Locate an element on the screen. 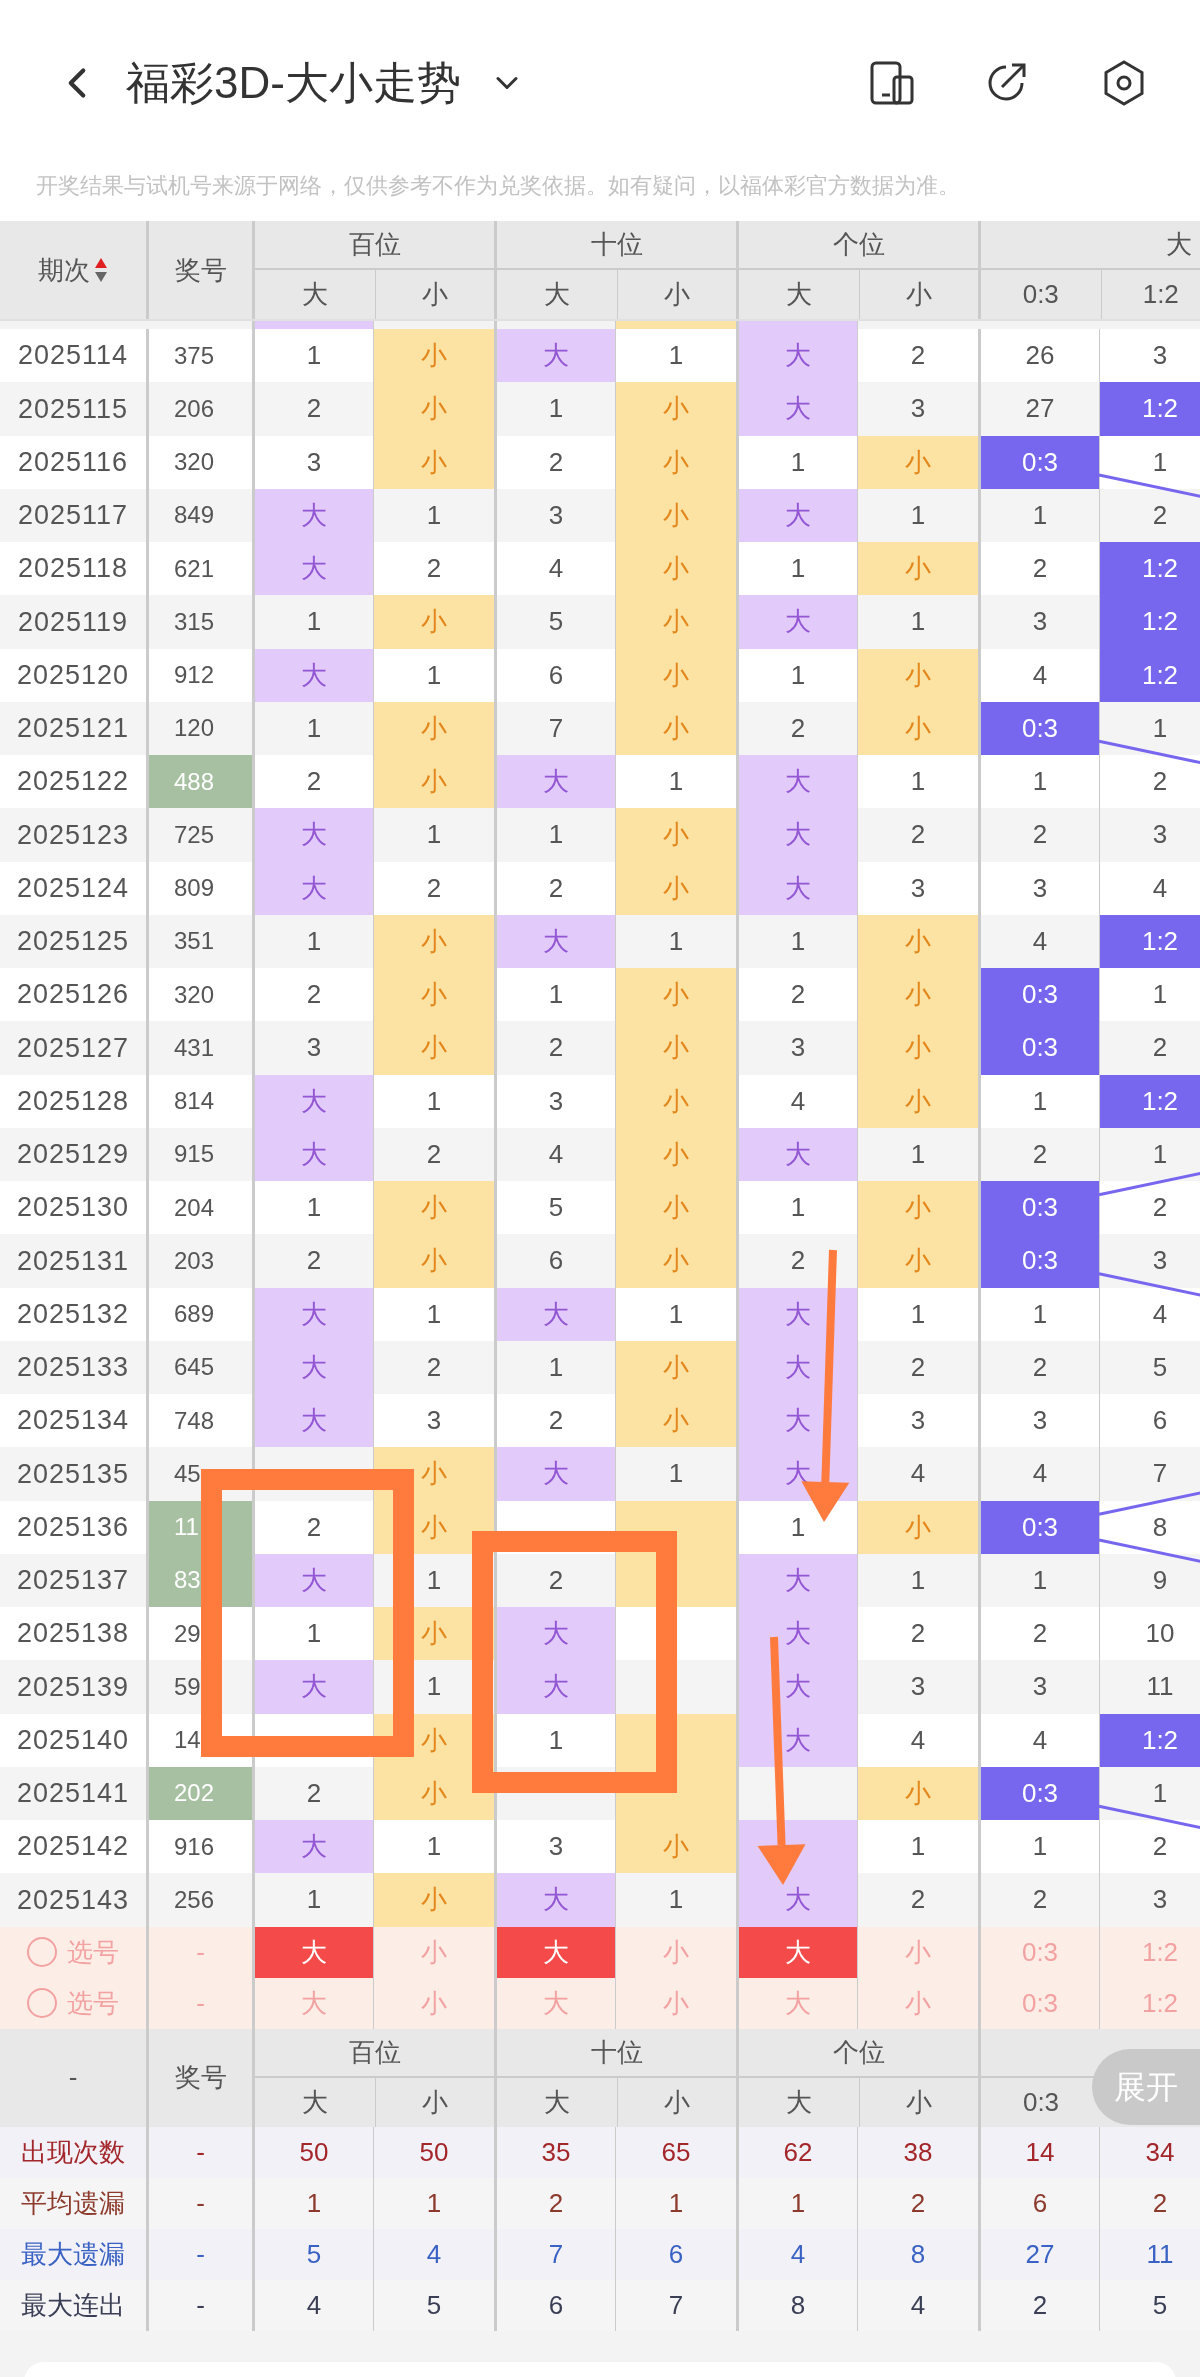 The image size is (1200, 2377). column-heading: 小 is located at coordinates (434, 2102).